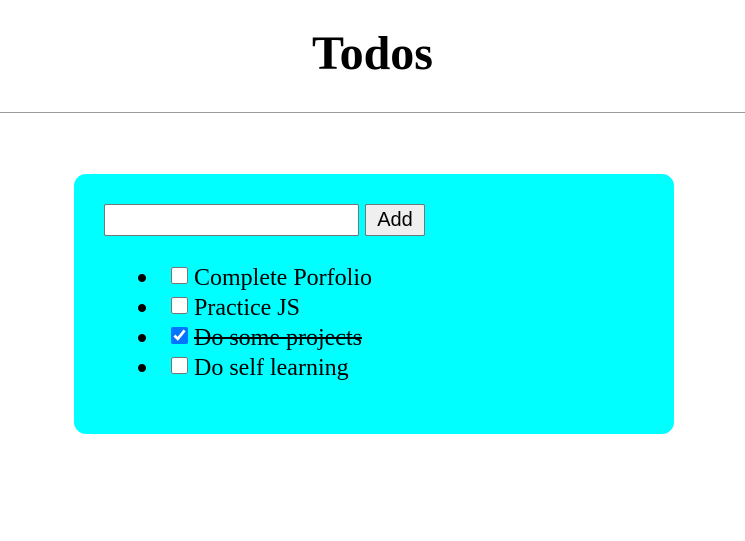 This screenshot has height=541, width=745. What do you see at coordinates (283, 278) in the screenshot?
I see `todo-text: Complete Porfolio` at bounding box center [283, 278].